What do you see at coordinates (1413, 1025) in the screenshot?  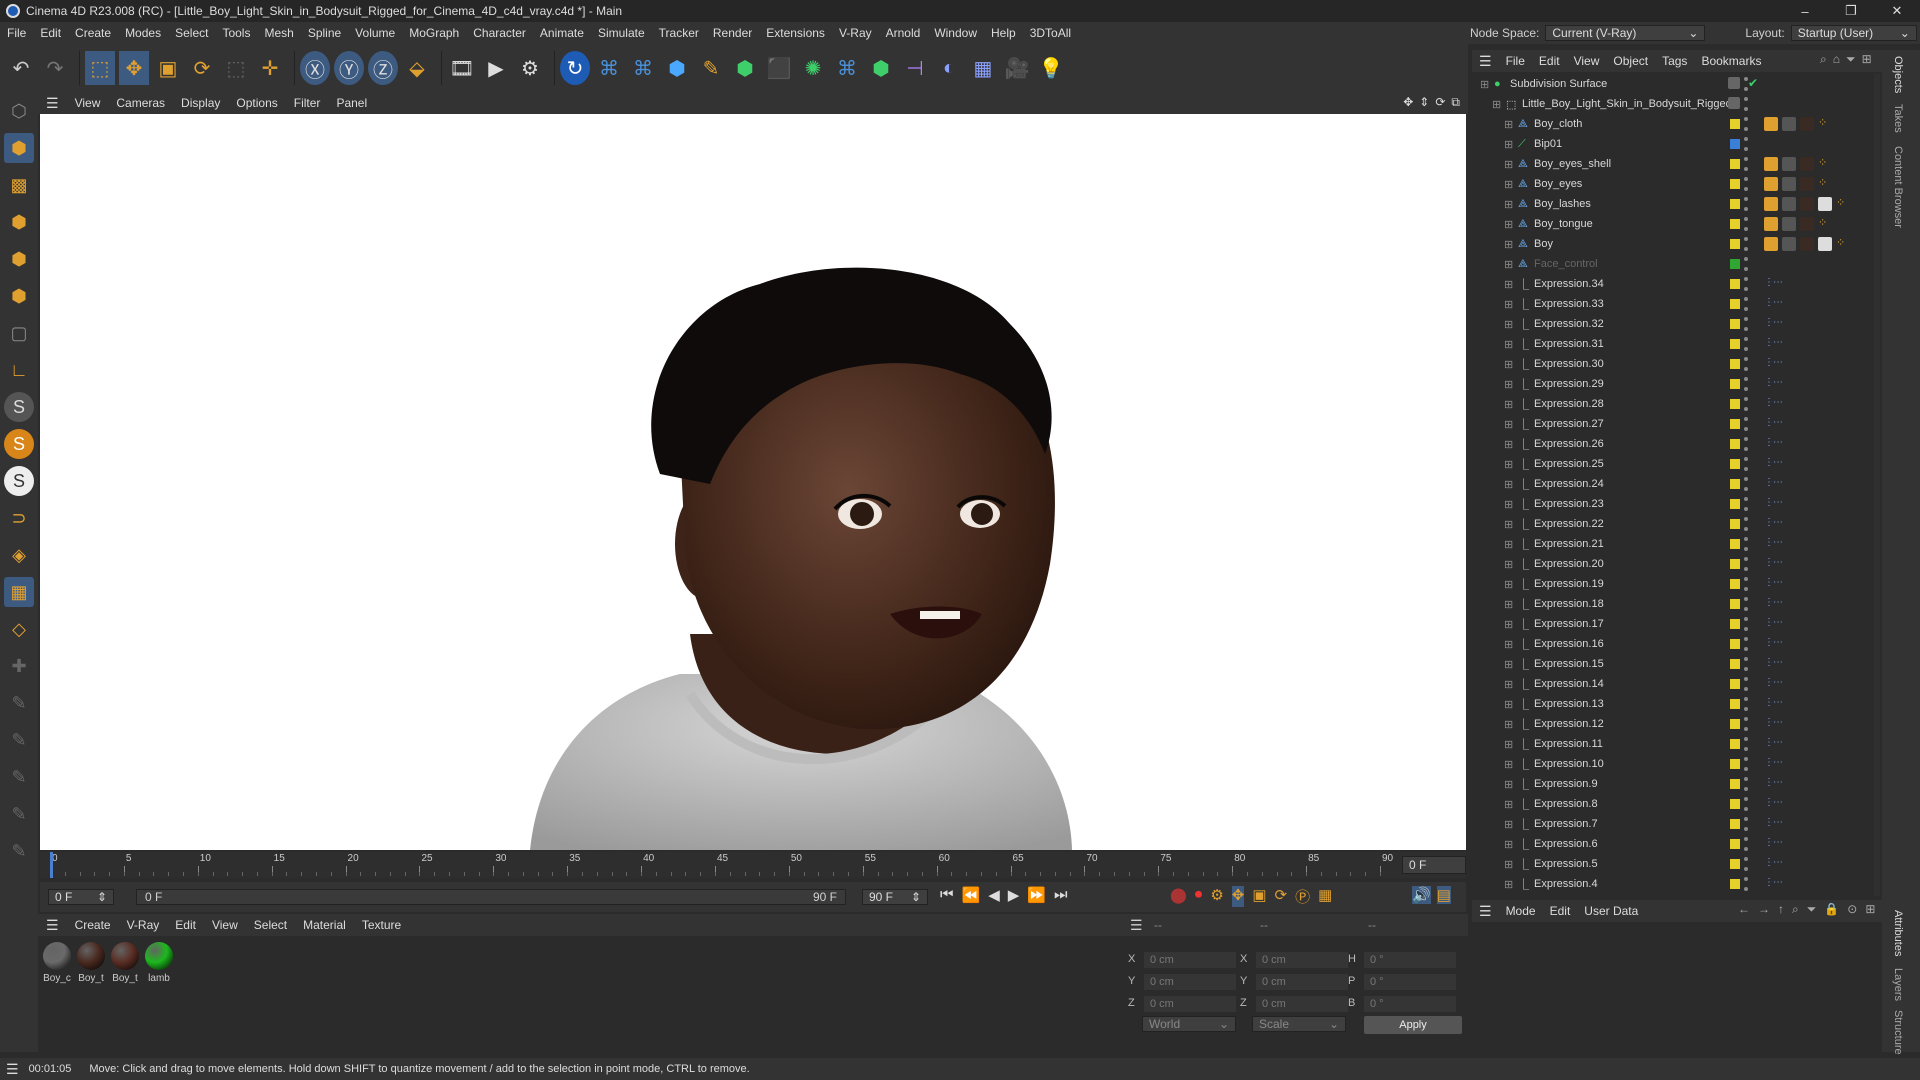 I see `apply-button: Apply` at bounding box center [1413, 1025].